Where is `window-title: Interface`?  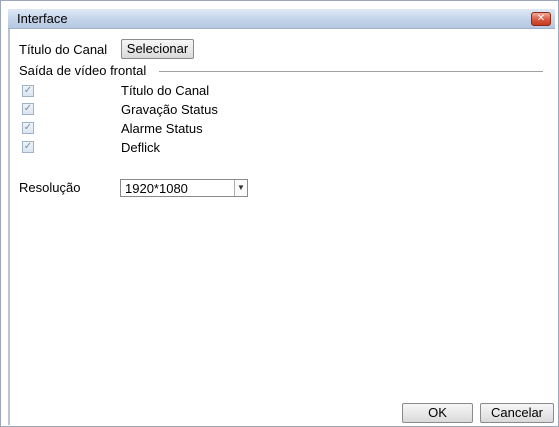 window-title: Interface is located at coordinates (42, 18).